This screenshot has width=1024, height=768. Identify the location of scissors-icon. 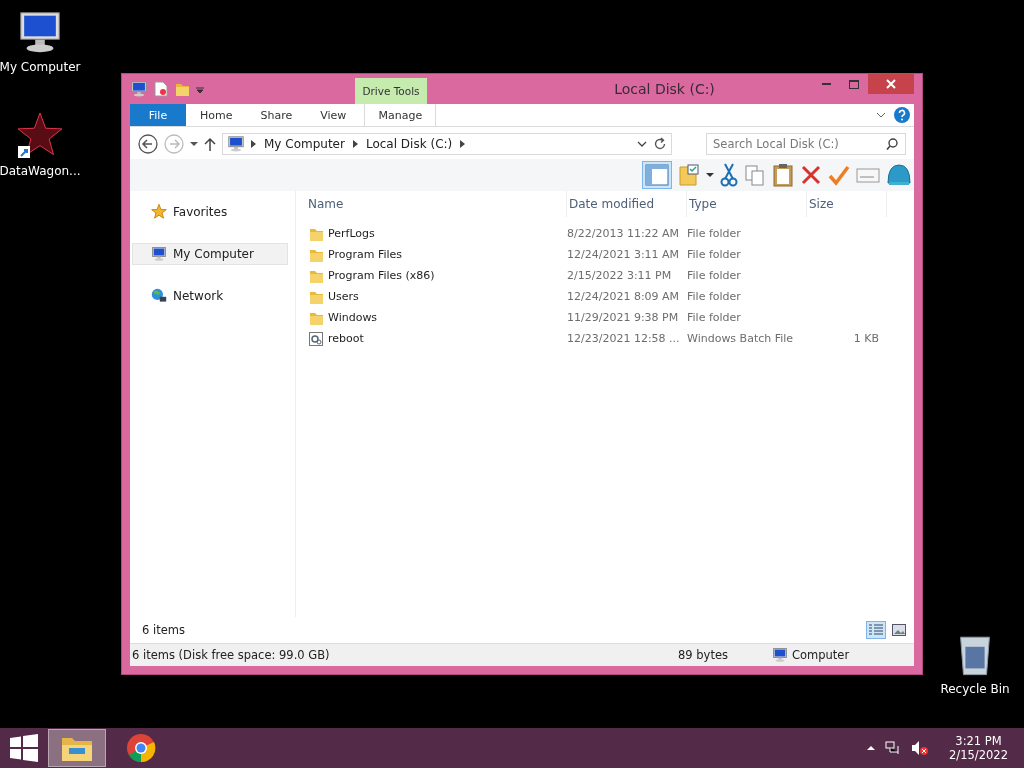
(729, 175).